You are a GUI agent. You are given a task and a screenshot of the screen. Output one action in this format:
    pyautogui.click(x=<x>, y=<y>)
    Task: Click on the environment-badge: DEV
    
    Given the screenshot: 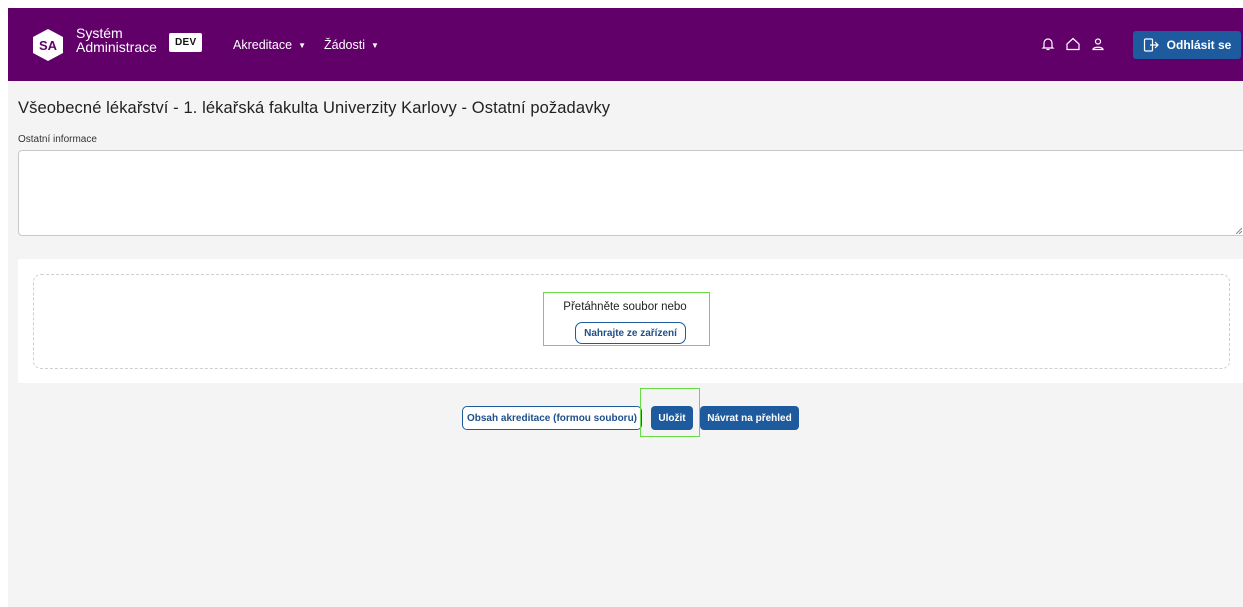 What is the action you would take?
    pyautogui.click(x=186, y=42)
    